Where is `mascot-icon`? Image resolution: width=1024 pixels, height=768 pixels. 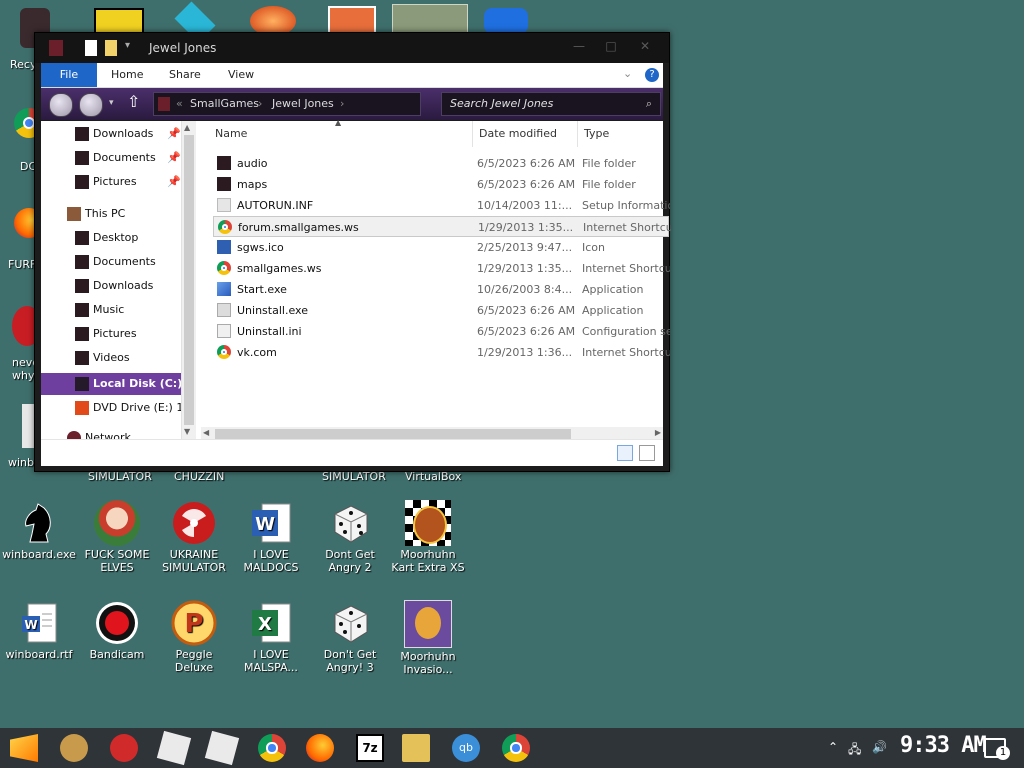
mascot-icon is located at coordinates (124, 748).